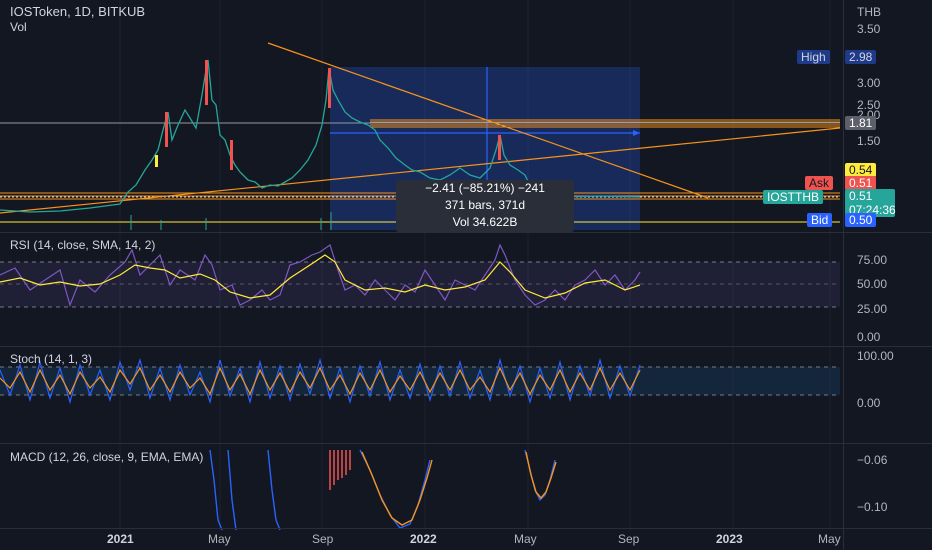 The image size is (932, 550). I want to click on measure-volume: Vol 34.622B, so click(485, 222).